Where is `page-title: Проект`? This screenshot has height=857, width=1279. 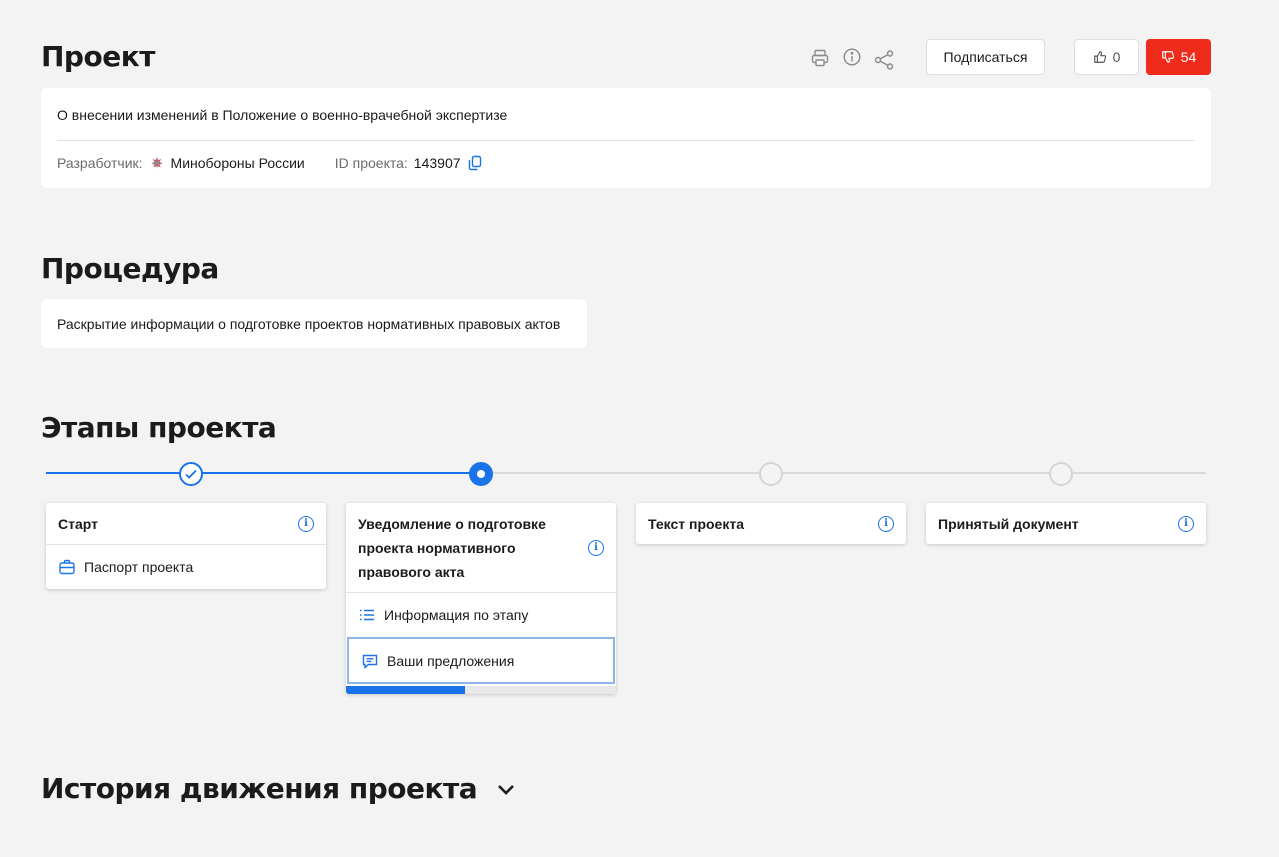
page-title: Проект is located at coordinates (98, 56).